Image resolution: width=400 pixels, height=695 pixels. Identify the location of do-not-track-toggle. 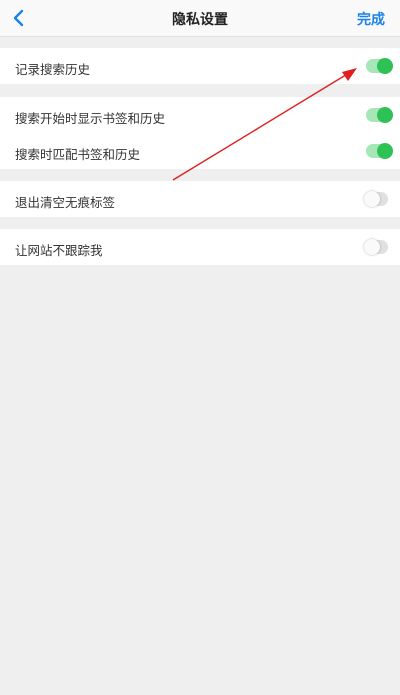
(376, 247).